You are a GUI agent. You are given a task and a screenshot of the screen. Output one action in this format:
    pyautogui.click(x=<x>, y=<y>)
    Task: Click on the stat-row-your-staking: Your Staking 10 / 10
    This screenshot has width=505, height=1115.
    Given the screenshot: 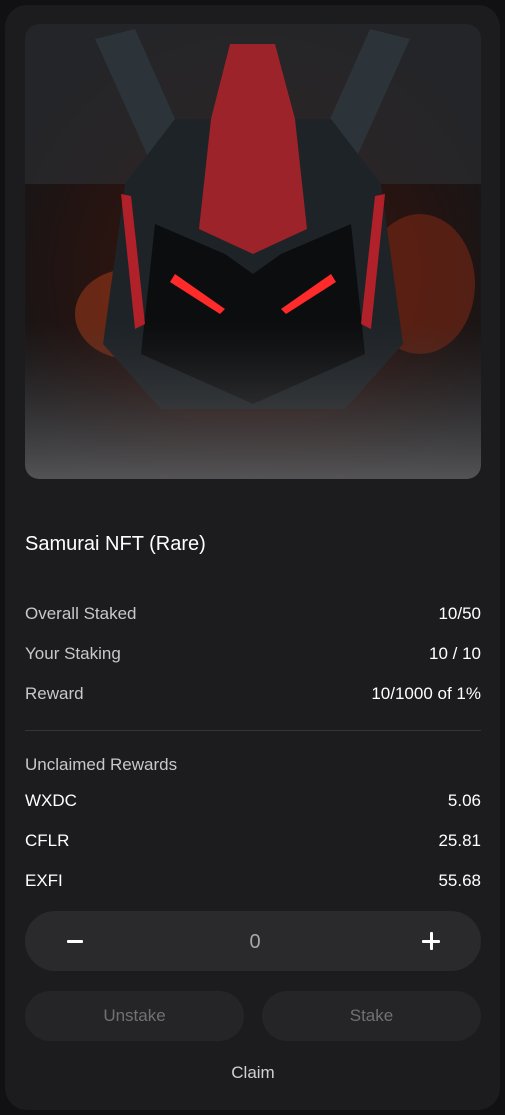 What is the action you would take?
    pyautogui.click(x=253, y=654)
    